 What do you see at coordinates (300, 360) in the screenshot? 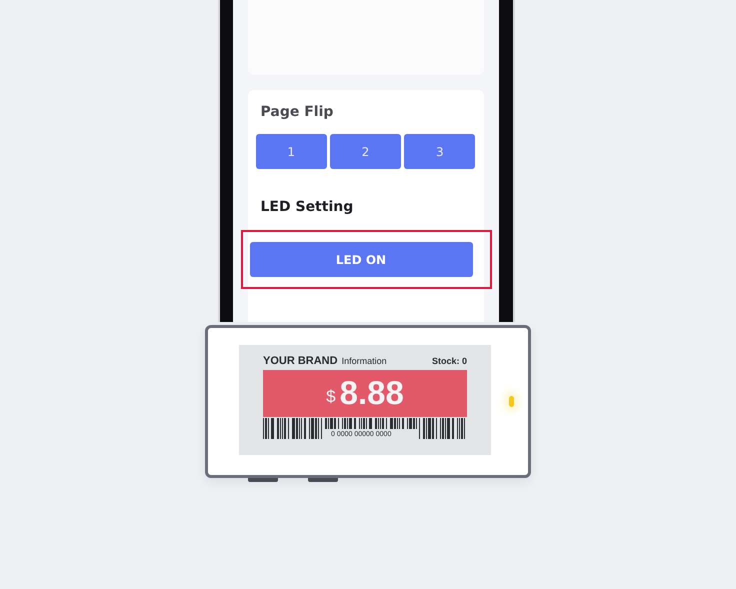
I see `brand-name: YOUR BRAND` at bounding box center [300, 360].